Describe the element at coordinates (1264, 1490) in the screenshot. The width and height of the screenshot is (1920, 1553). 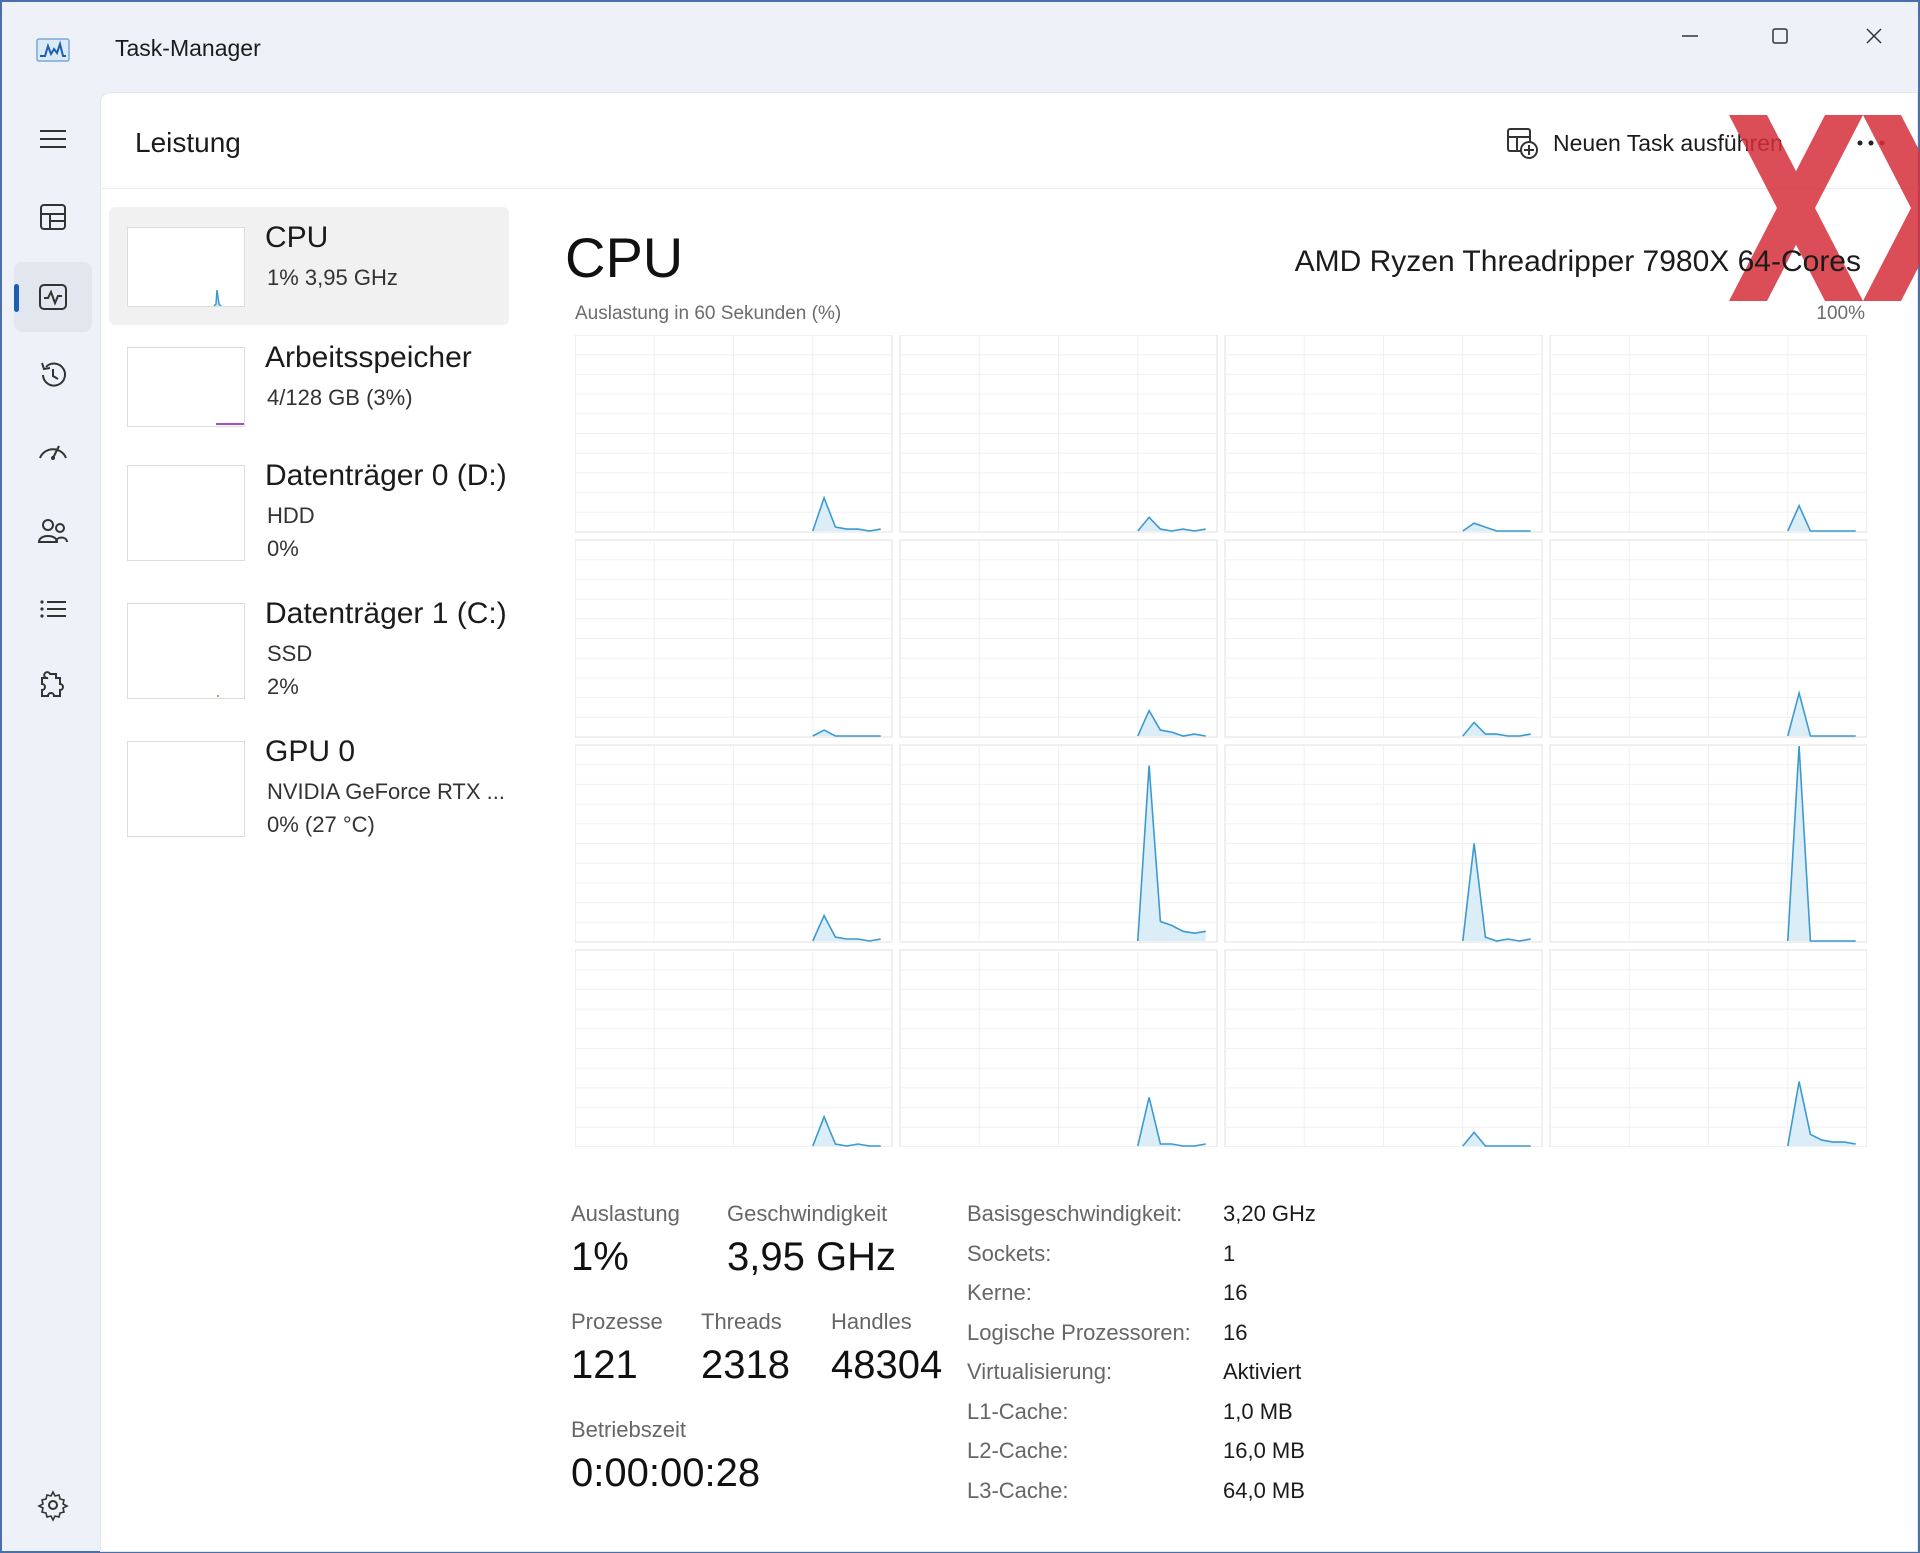
I see `spec-value: 64,0 MB` at that location.